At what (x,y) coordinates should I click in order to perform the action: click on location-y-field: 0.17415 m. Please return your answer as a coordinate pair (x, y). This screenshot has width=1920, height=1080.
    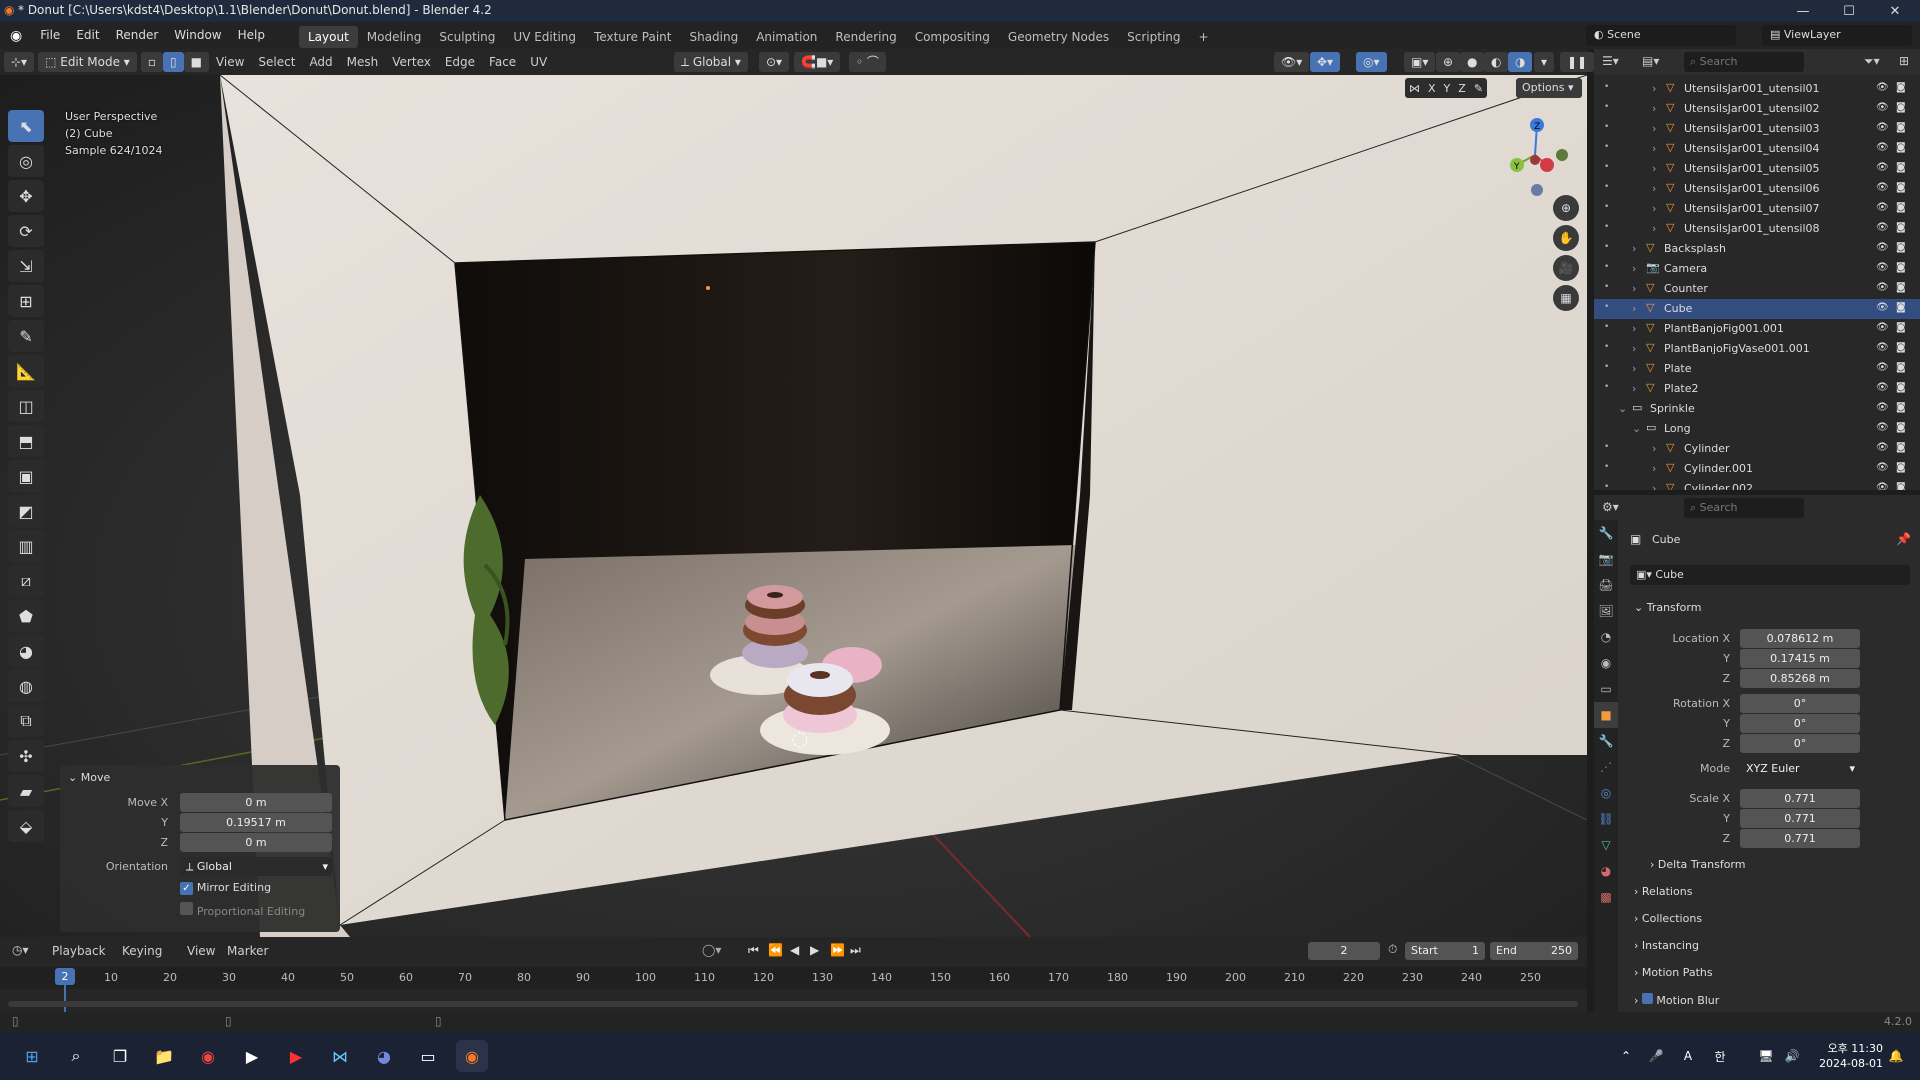
    Looking at the image, I should click on (1800, 658).